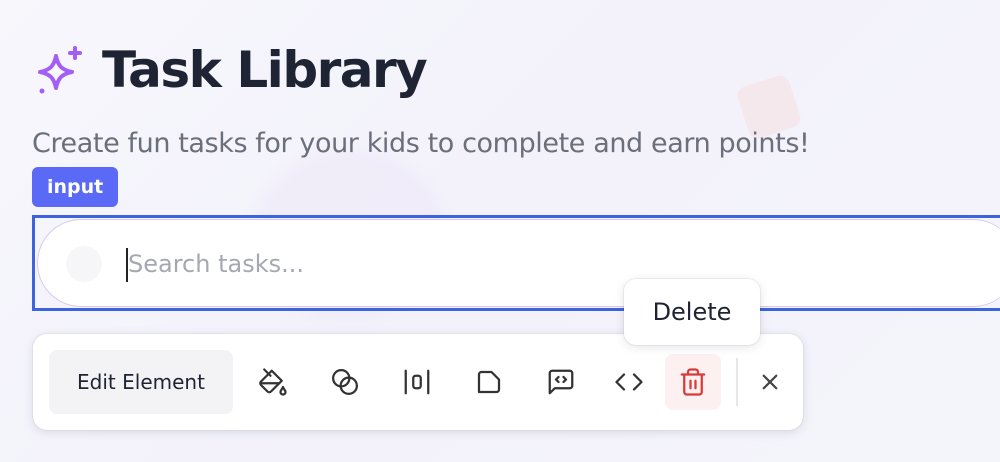 Image resolution: width=1000 pixels, height=462 pixels. What do you see at coordinates (561, 382) in the screenshot?
I see `message-code-icon` at bounding box center [561, 382].